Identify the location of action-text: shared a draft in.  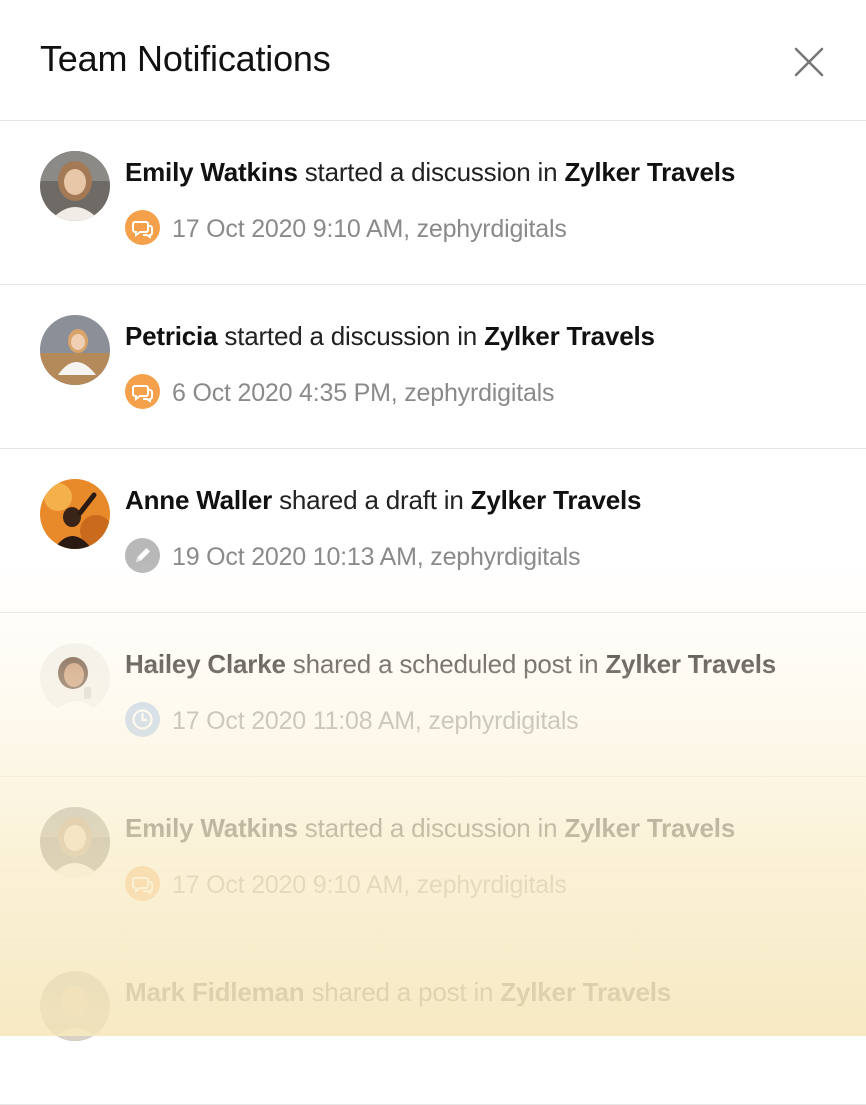
(371, 500).